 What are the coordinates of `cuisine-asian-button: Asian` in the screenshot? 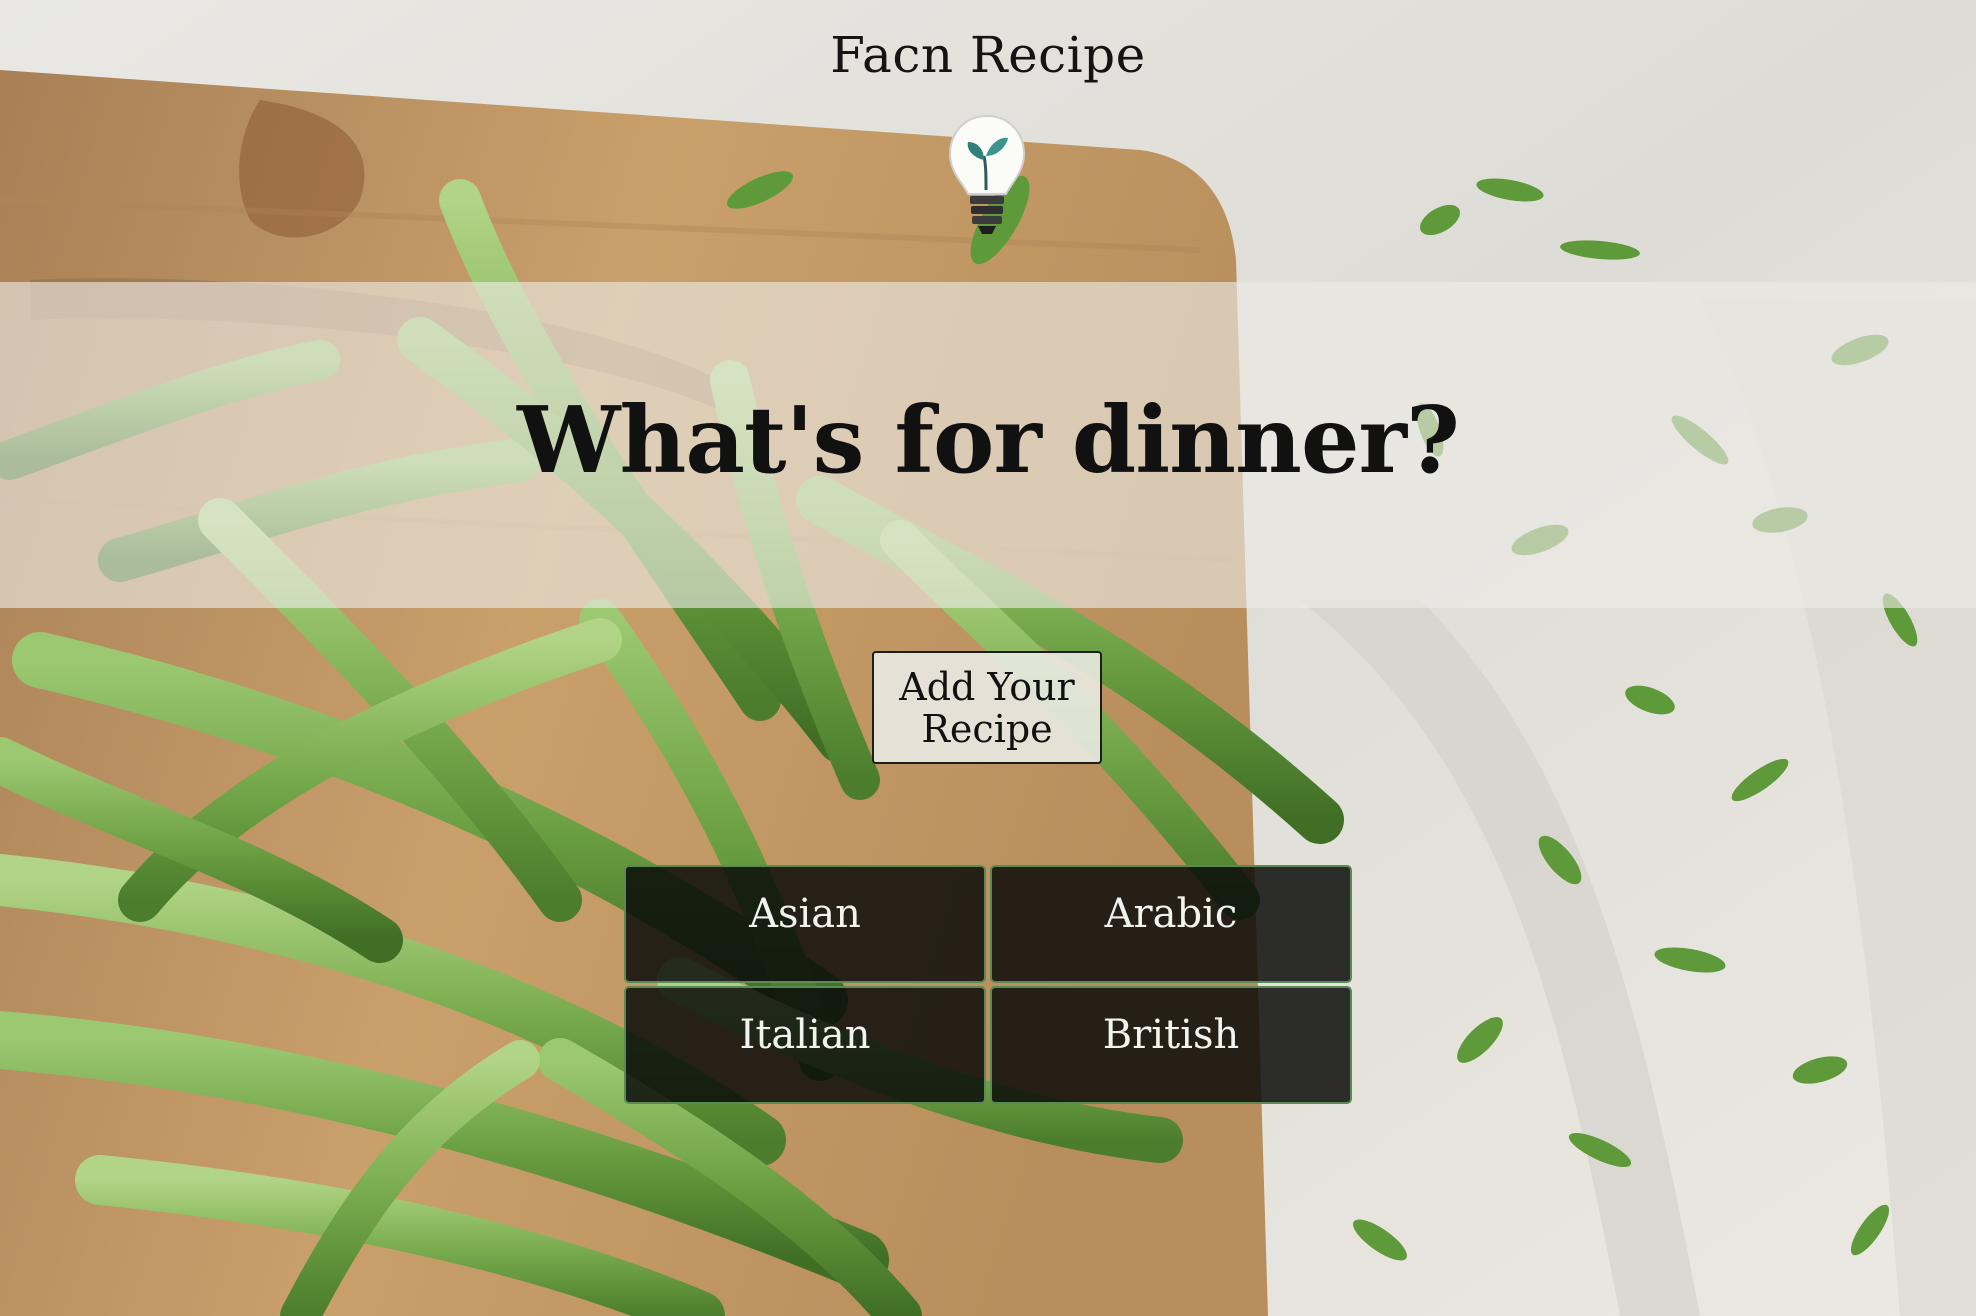 It's located at (805, 924).